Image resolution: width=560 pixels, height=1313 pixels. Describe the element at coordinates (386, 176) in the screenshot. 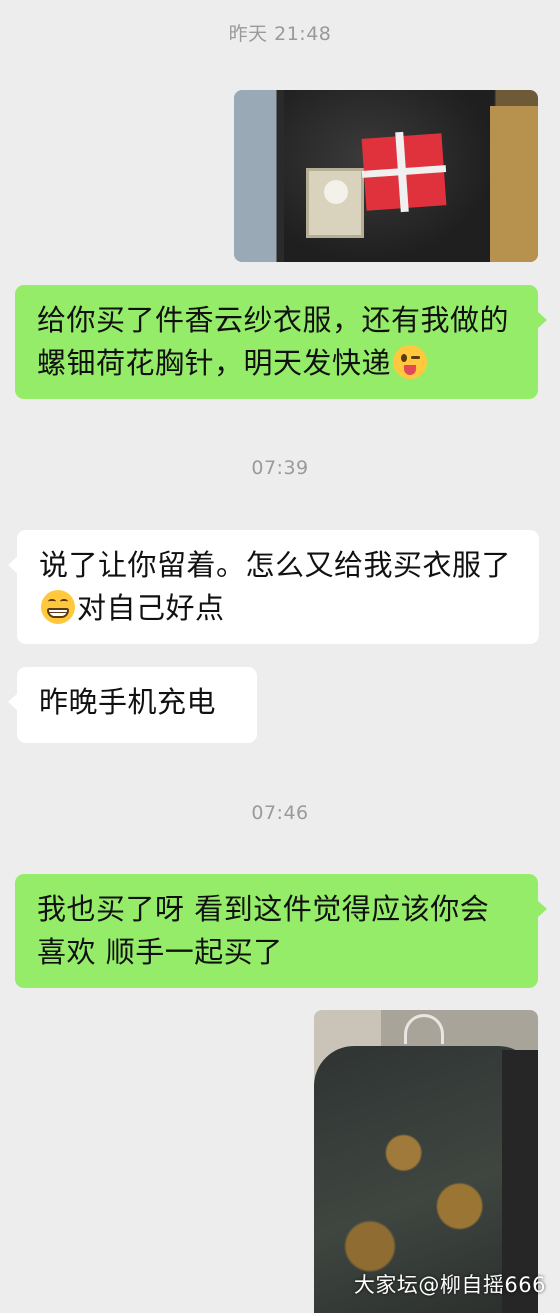

I see `image-message-gift` at that location.